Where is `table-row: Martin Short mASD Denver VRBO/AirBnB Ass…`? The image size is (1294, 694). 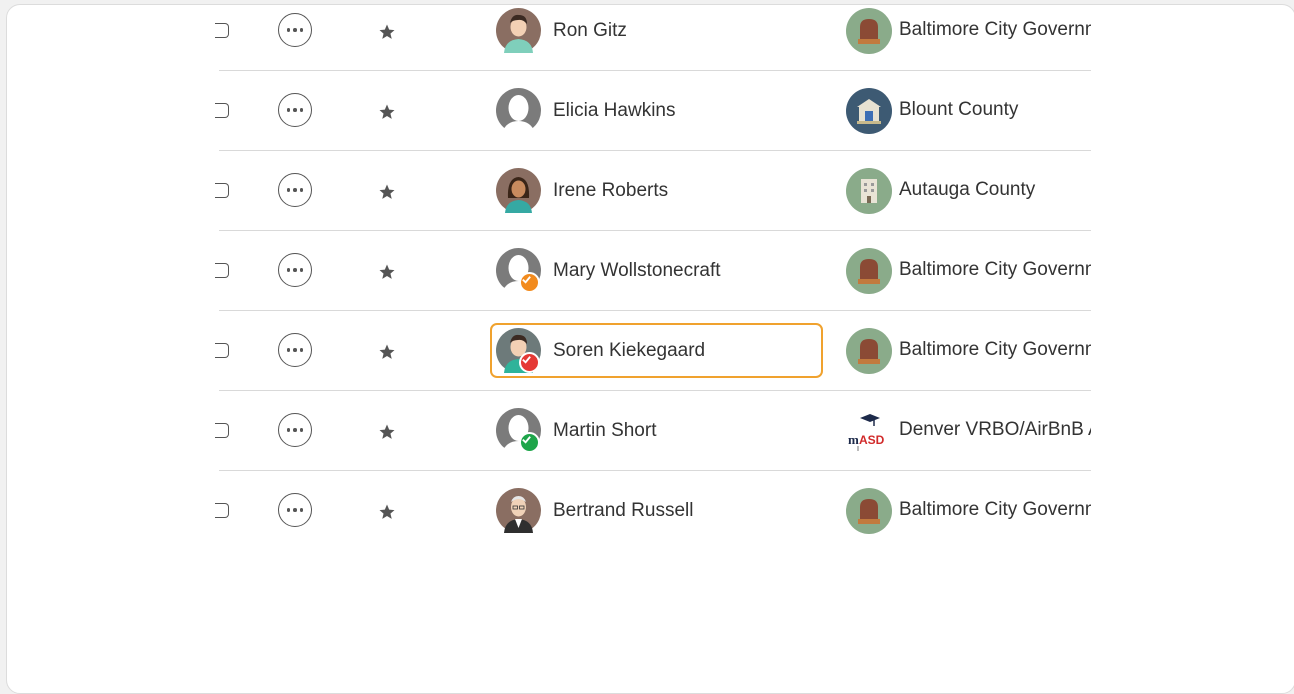 table-row: Martin Short mASD Denver VRBO/AirBnB Ass… is located at coordinates (653, 431).